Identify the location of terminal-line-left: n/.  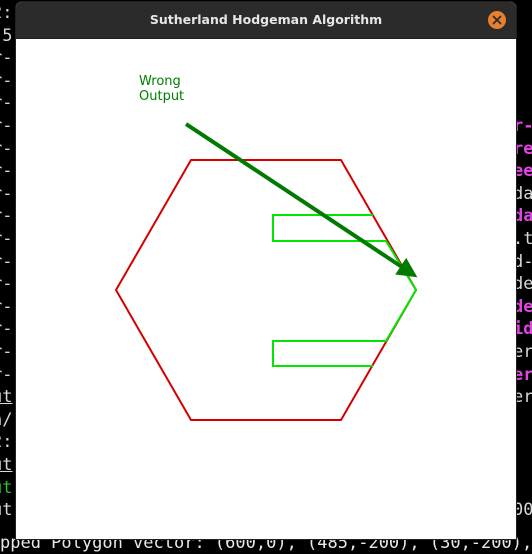
(6, 419).